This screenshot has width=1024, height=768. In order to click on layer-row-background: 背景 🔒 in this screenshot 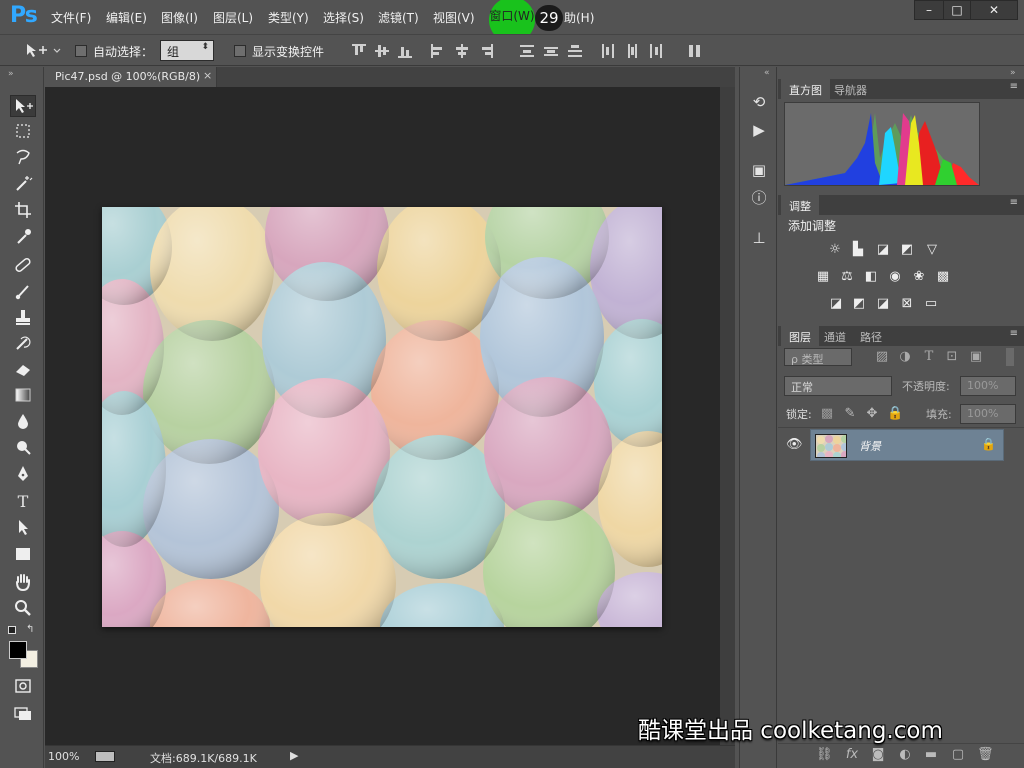, I will do `click(907, 445)`.